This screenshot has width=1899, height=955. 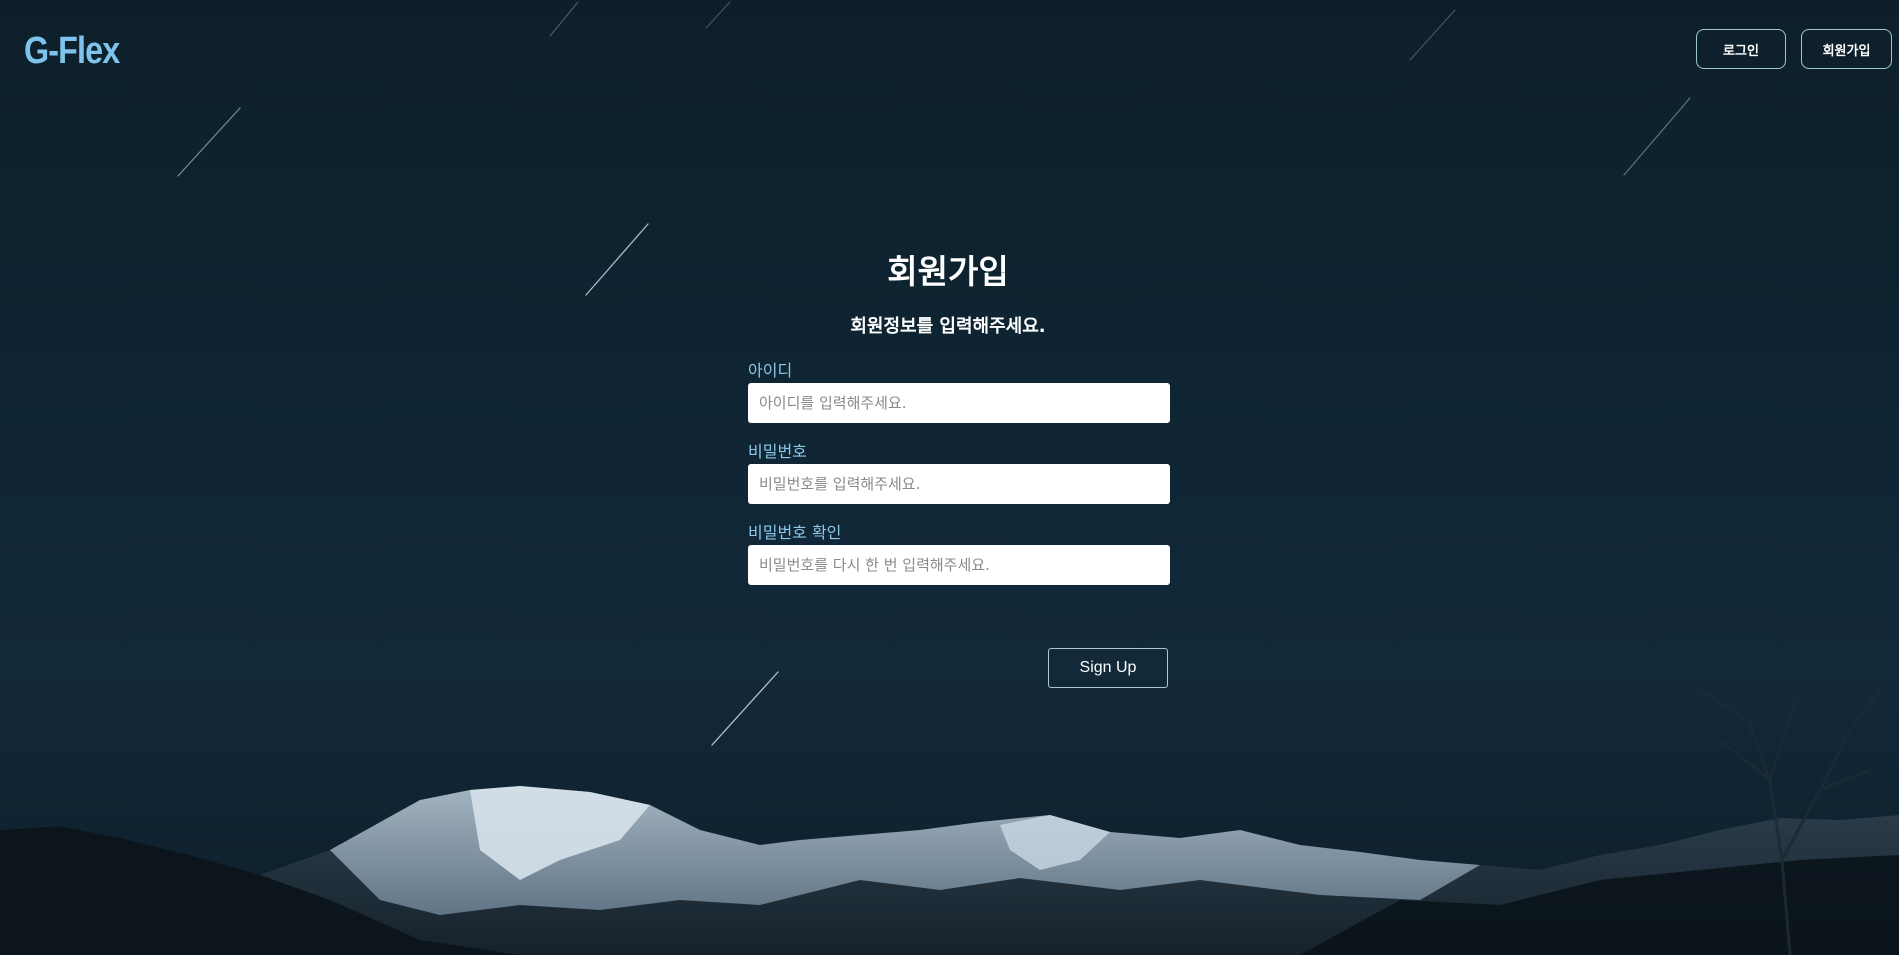 I want to click on login-button: 로그인, so click(x=1741, y=49).